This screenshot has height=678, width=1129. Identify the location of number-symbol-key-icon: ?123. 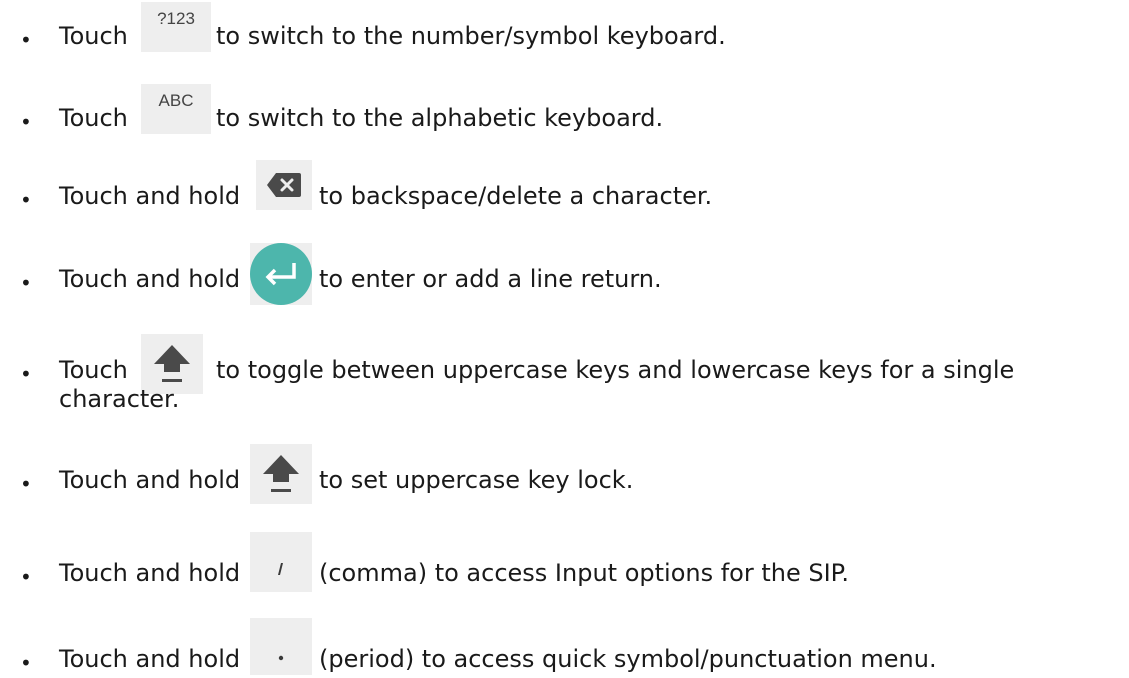
(176, 27).